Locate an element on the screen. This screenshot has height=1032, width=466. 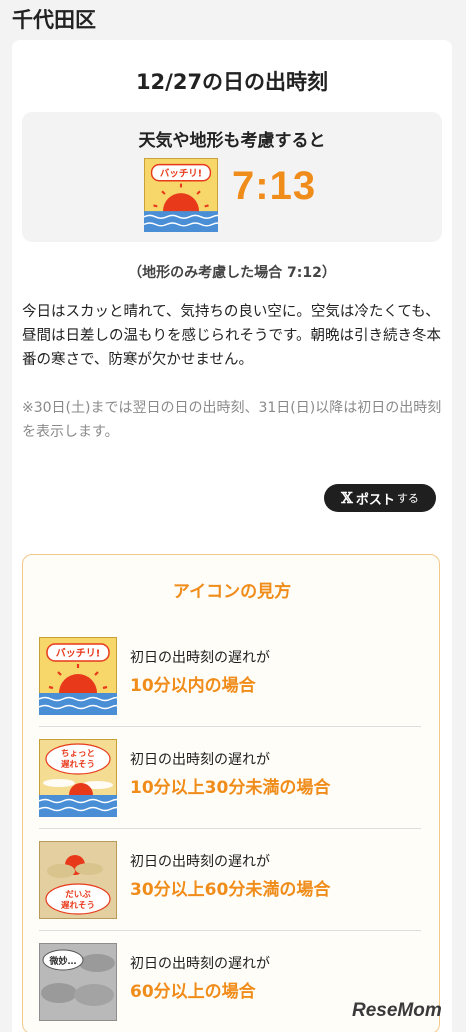
forecast-box: 天気や地形も考慮すると バッチリ! 7:13 is located at coordinates (232, 177).